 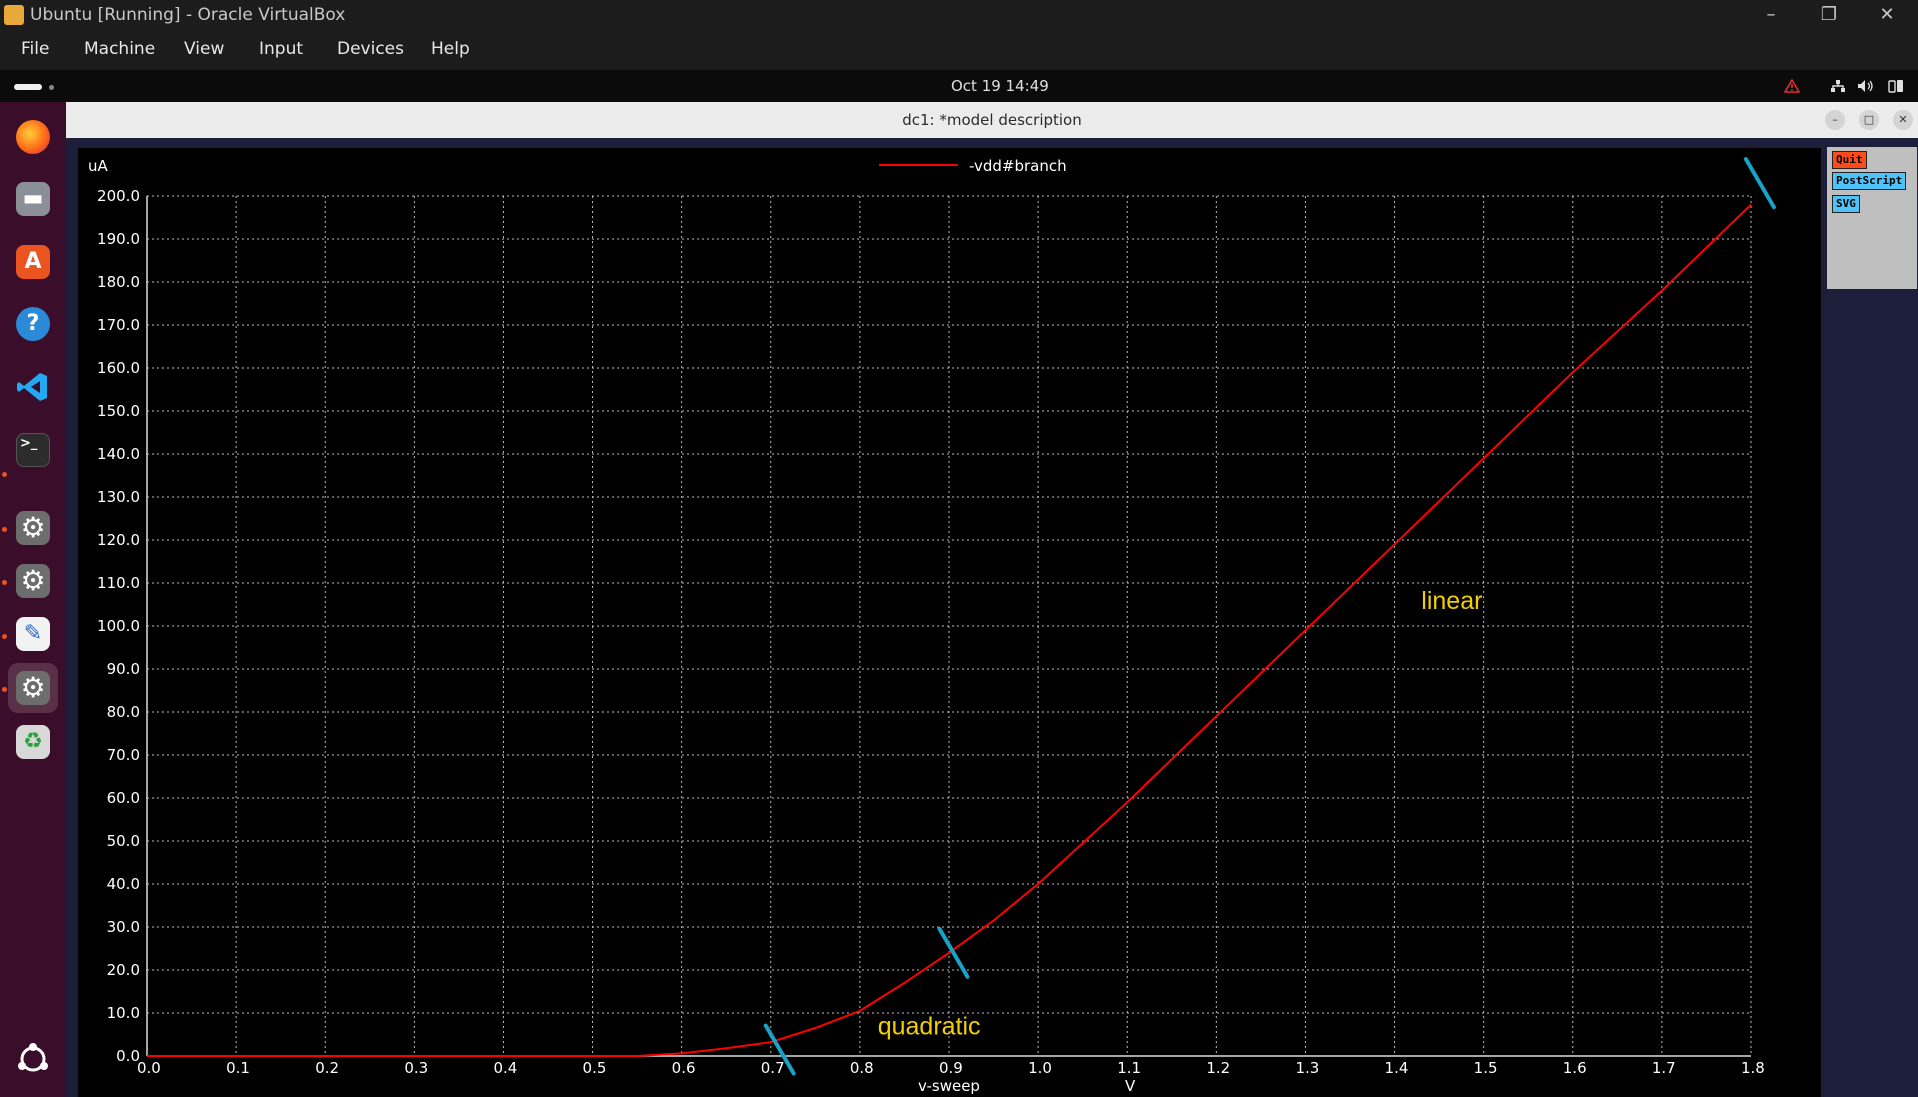 What do you see at coordinates (14, 15) in the screenshot?
I see `virtualbox-icon` at bounding box center [14, 15].